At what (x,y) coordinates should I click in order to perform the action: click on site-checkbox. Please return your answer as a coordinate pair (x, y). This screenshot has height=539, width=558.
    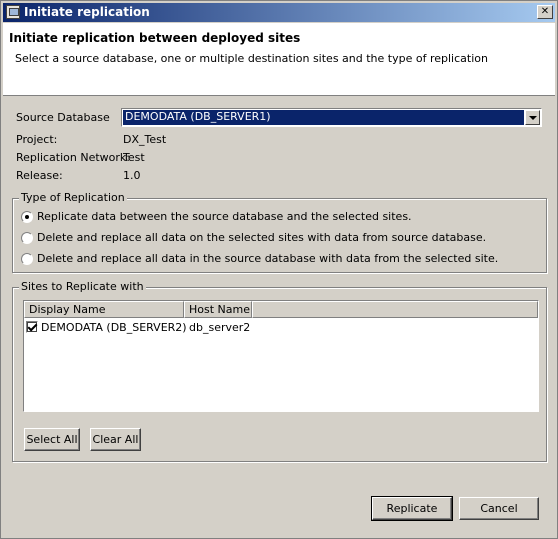
    Looking at the image, I should click on (32, 327).